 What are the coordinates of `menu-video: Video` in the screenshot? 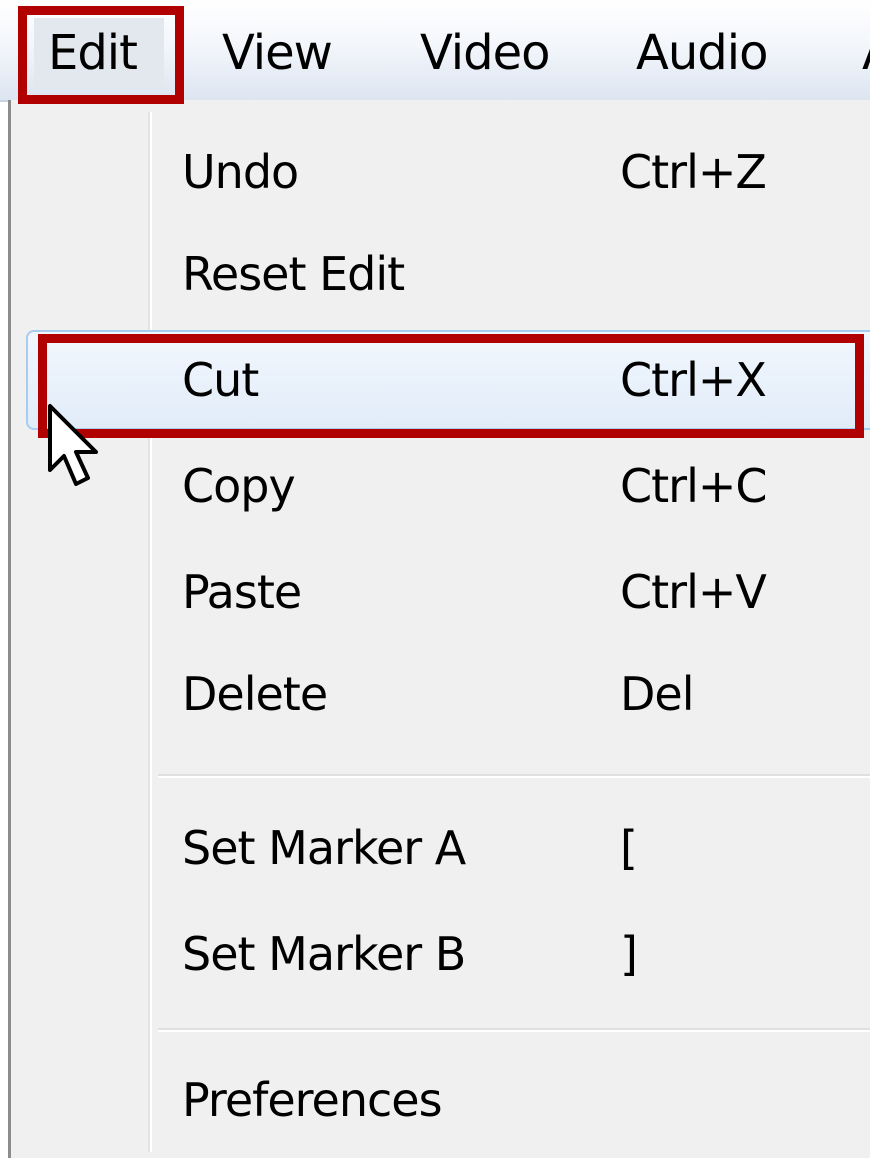 It's located at (485, 53).